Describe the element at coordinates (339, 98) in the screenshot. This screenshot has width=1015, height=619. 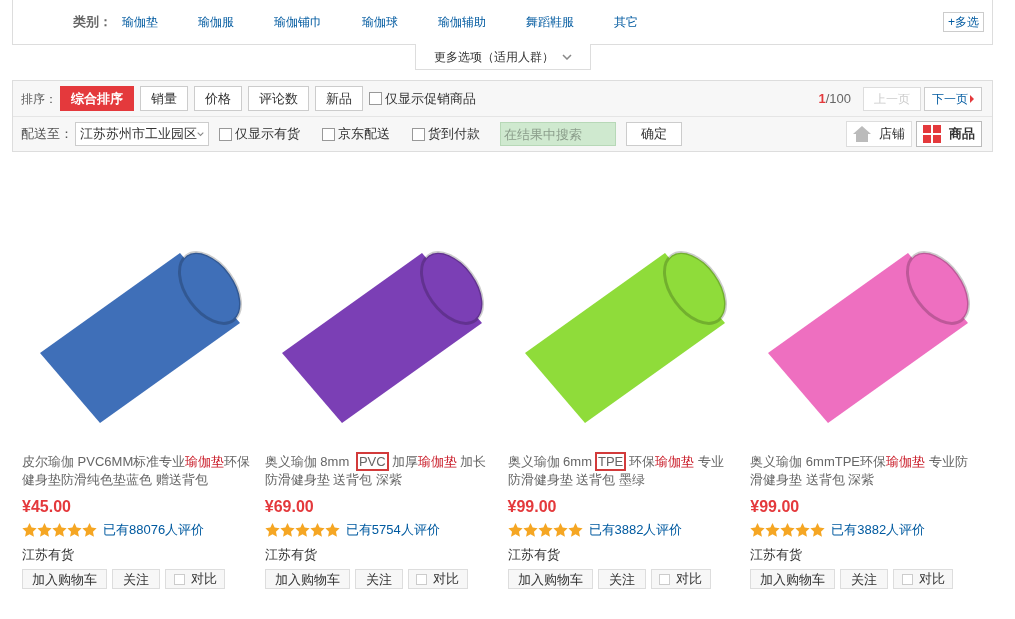
I see `sort-tab: 新品` at that location.